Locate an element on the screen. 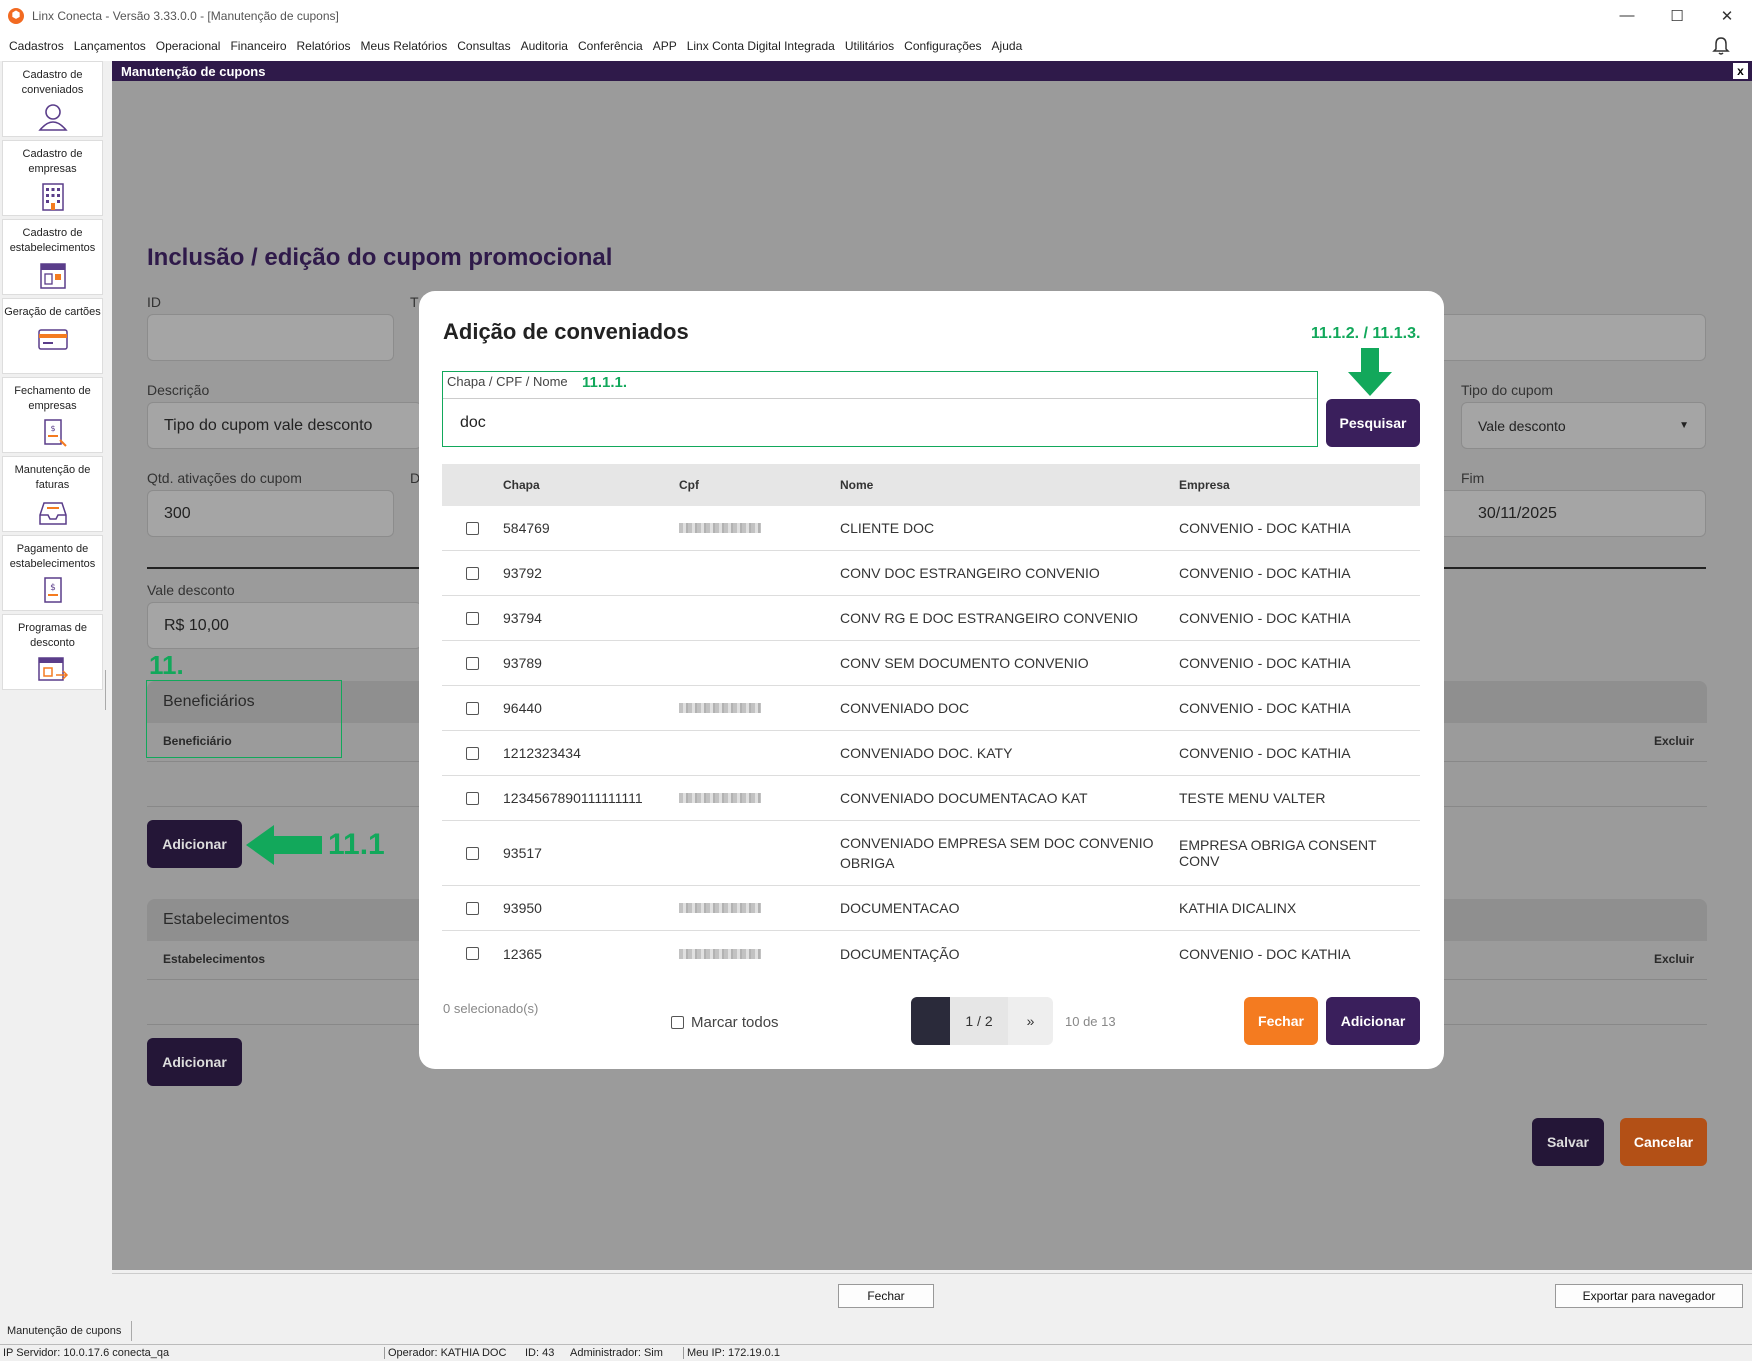  close-icon: ✕ is located at coordinates (1727, 15).